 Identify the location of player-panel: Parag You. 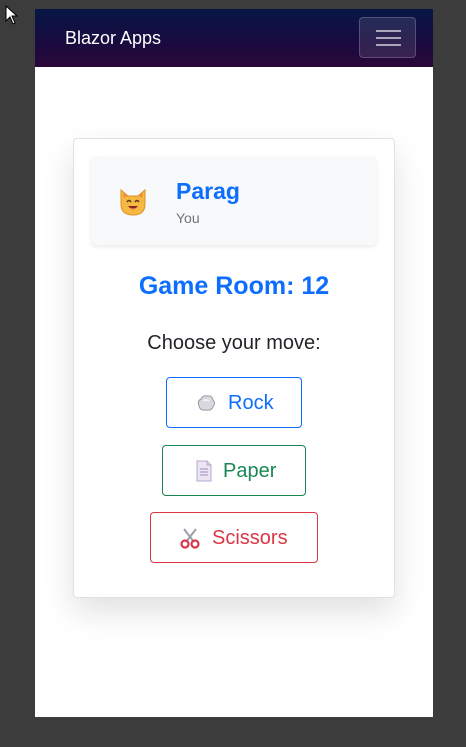
(234, 200).